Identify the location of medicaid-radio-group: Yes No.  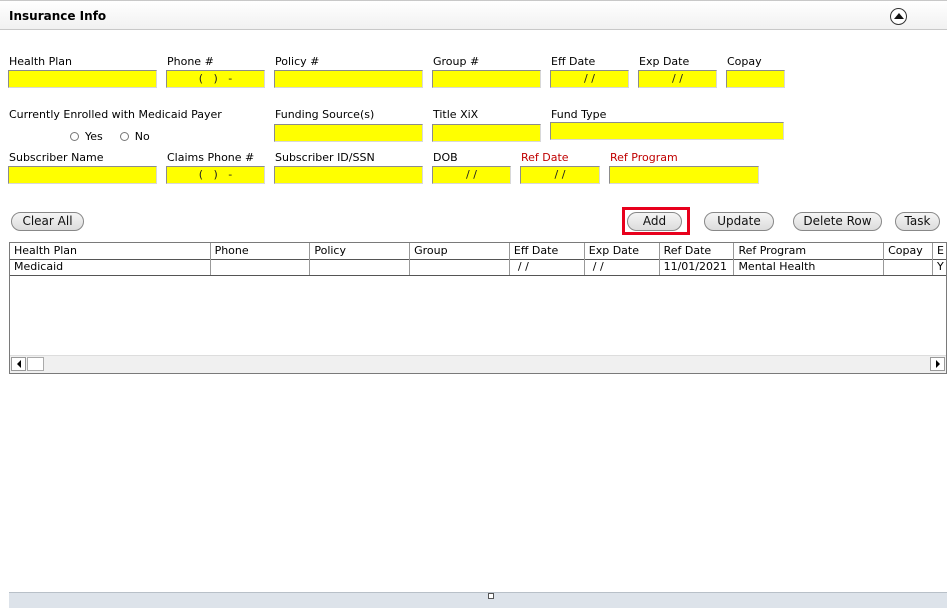
(110, 136).